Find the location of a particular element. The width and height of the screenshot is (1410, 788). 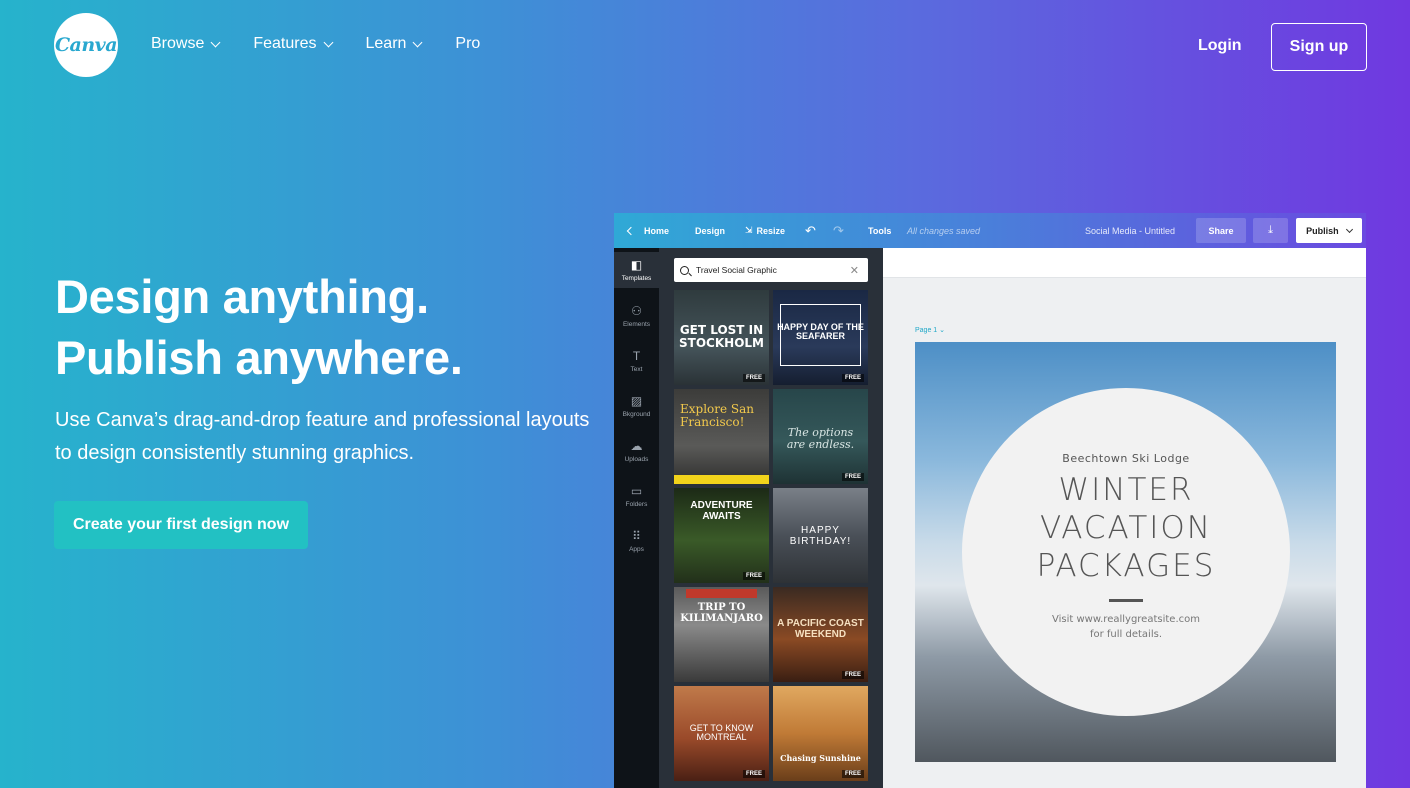

design-divider is located at coordinates (1126, 600).